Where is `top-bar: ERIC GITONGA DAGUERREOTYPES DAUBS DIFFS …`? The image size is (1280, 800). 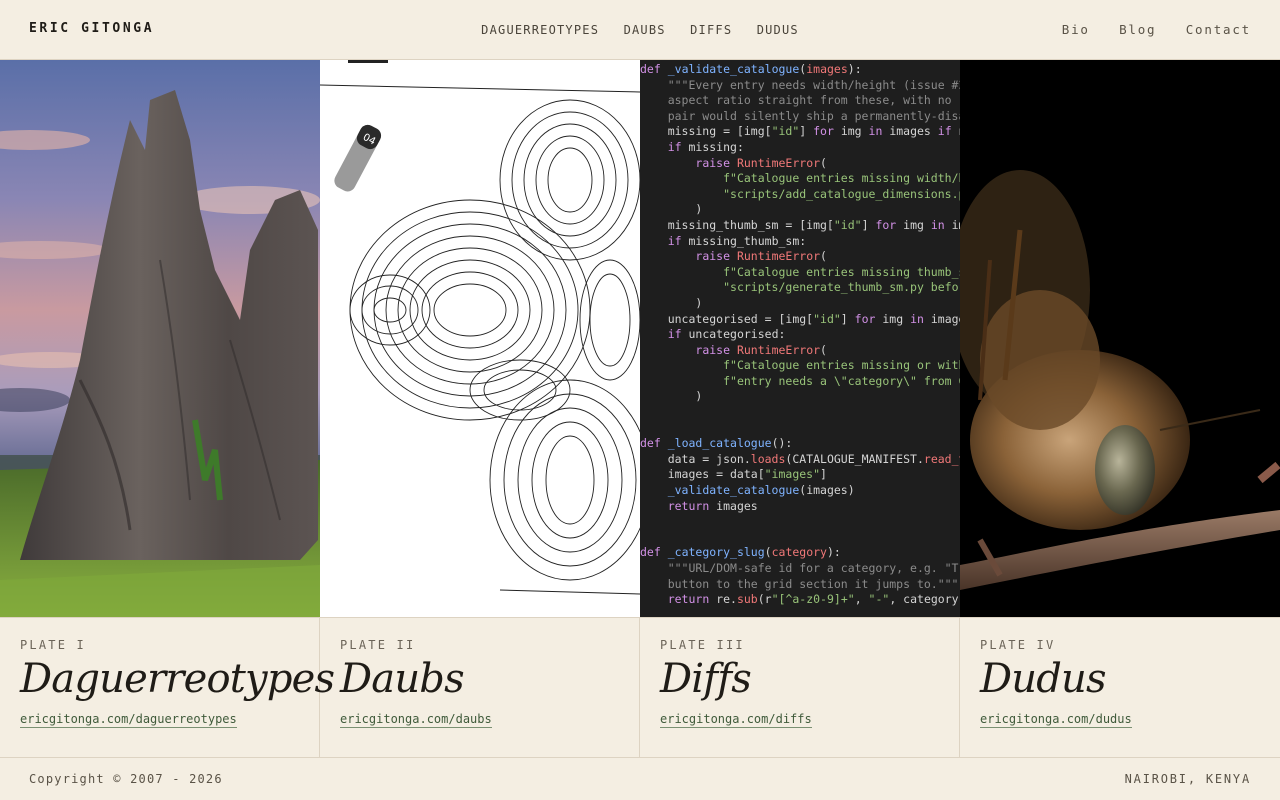 top-bar: ERIC GITONGA DAGUERREOTYPES DAUBS DIFFS … is located at coordinates (640, 30).